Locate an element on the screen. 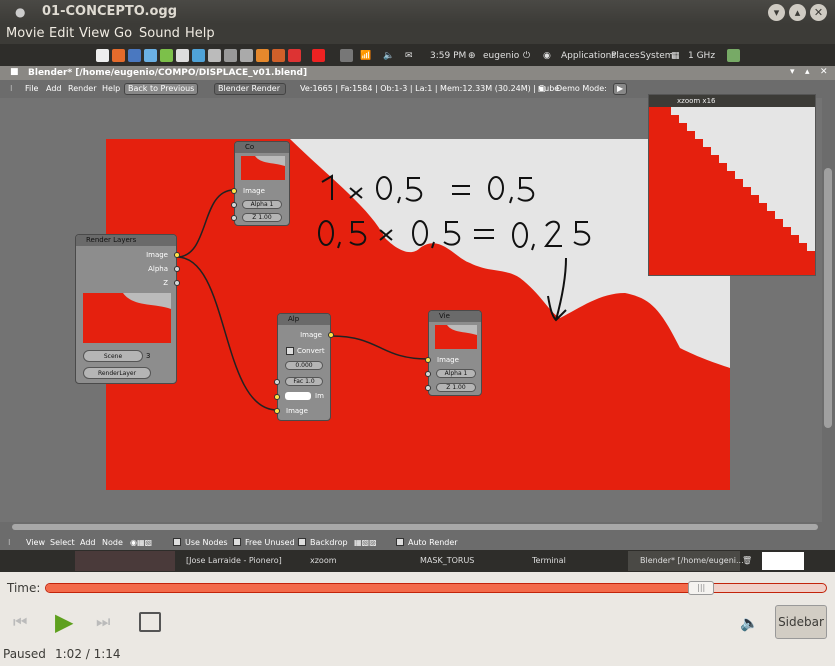  viewer-node: Vie Image Alpha 1 Z 1.00 is located at coordinates (453, 353).